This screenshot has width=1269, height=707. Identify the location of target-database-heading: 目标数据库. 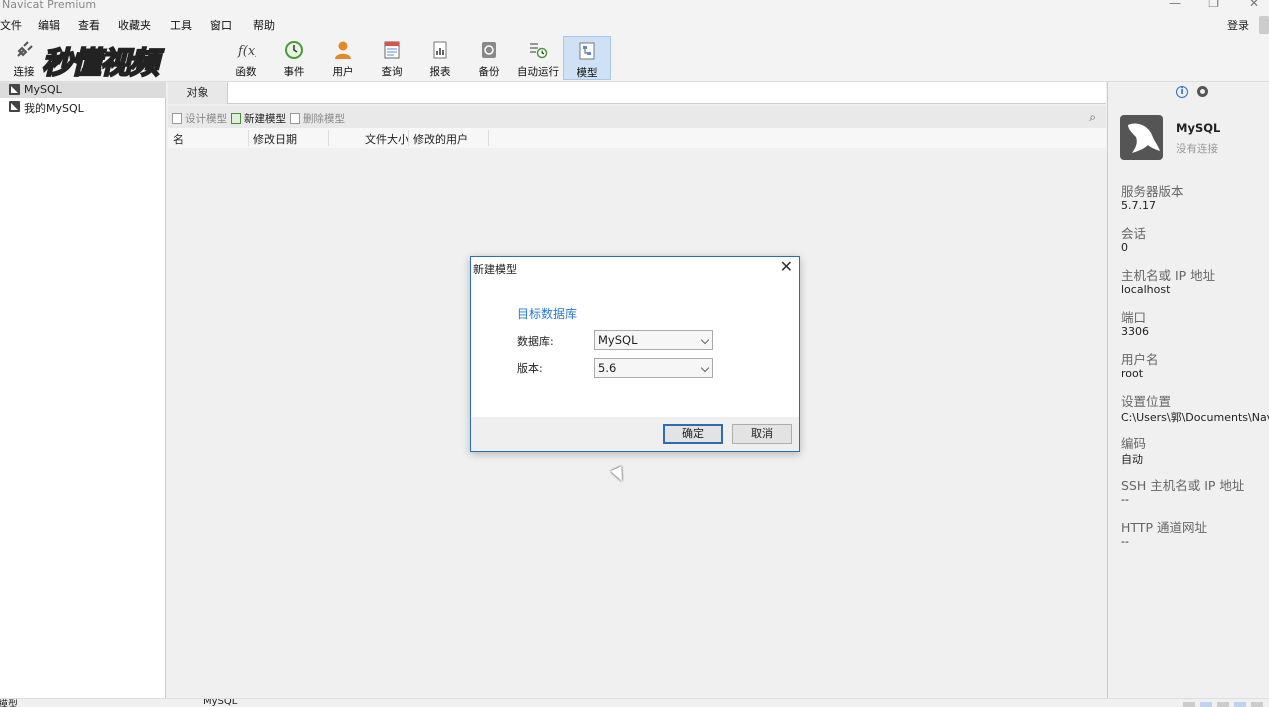
(547, 314).